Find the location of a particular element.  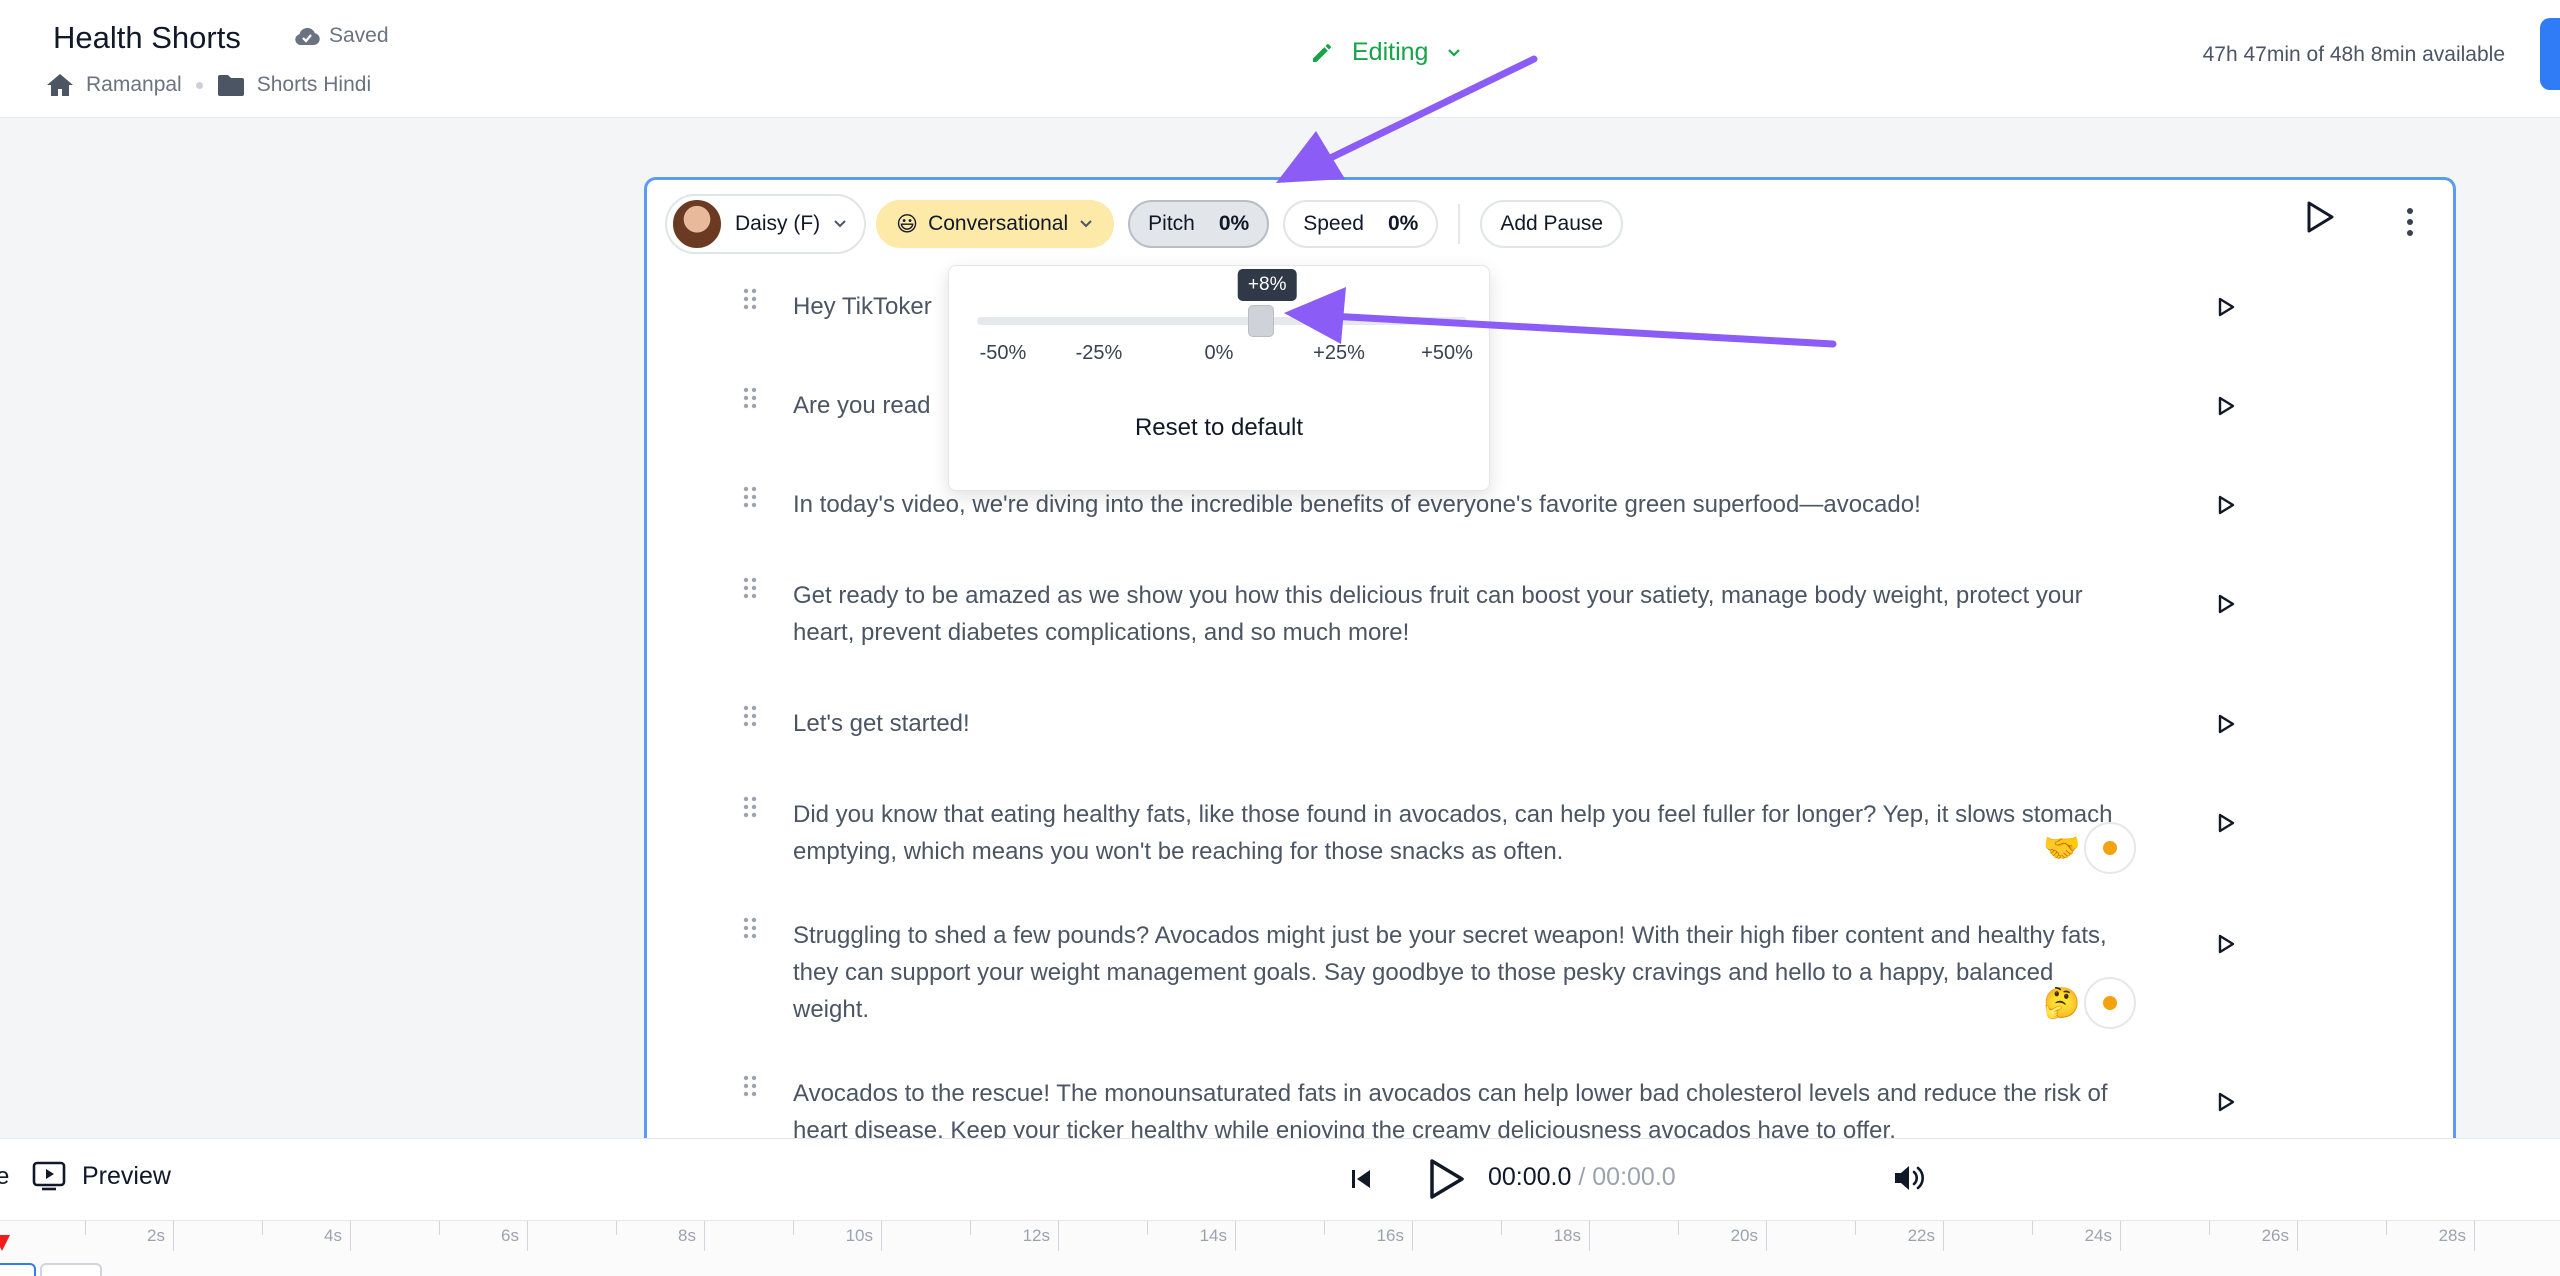

paragraph-text: Let's get started! is located at coordinates (1461, 723).